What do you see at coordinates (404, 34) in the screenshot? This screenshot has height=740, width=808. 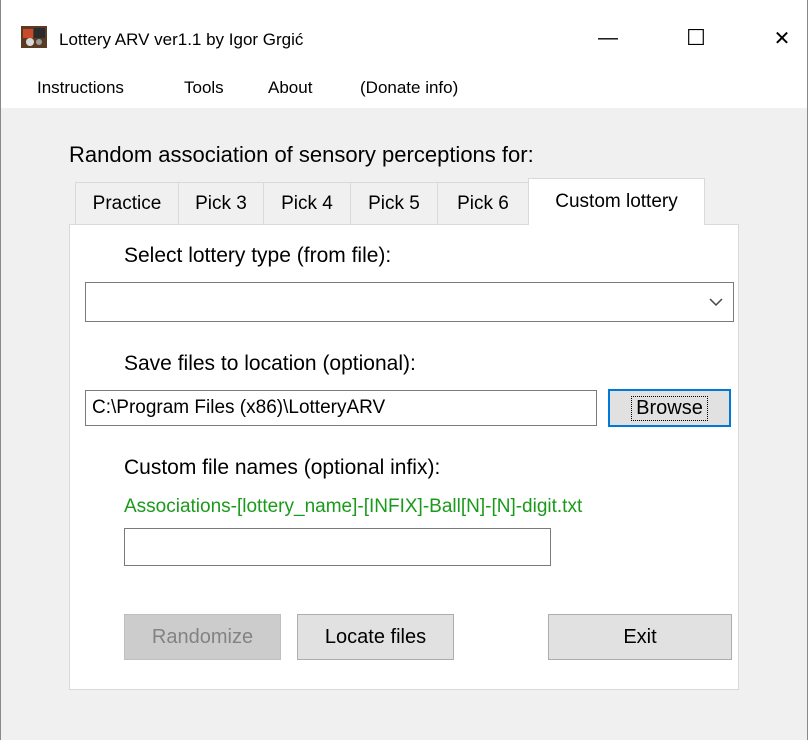 I see `title-bar: Lottery ARV ver1.1 by Igor Grgić — ☐ ✕` at bounding box center [404, 34].